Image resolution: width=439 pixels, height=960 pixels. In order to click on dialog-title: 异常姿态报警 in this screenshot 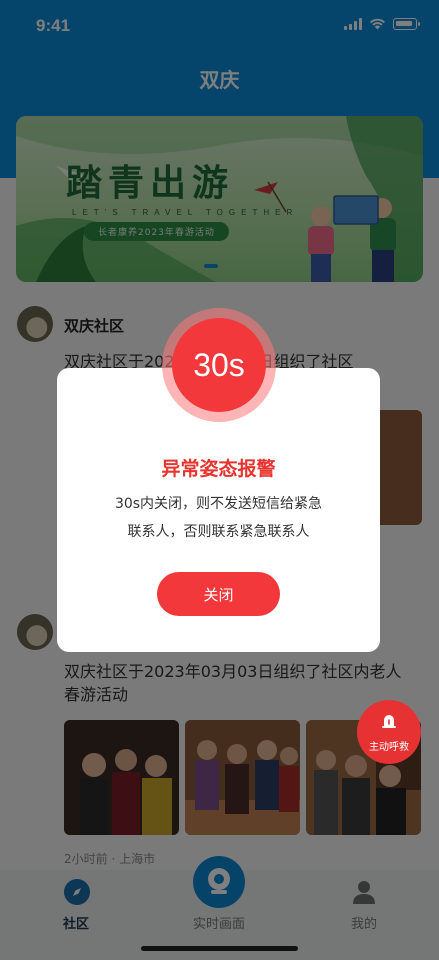, I will do `click(218, 469)`.